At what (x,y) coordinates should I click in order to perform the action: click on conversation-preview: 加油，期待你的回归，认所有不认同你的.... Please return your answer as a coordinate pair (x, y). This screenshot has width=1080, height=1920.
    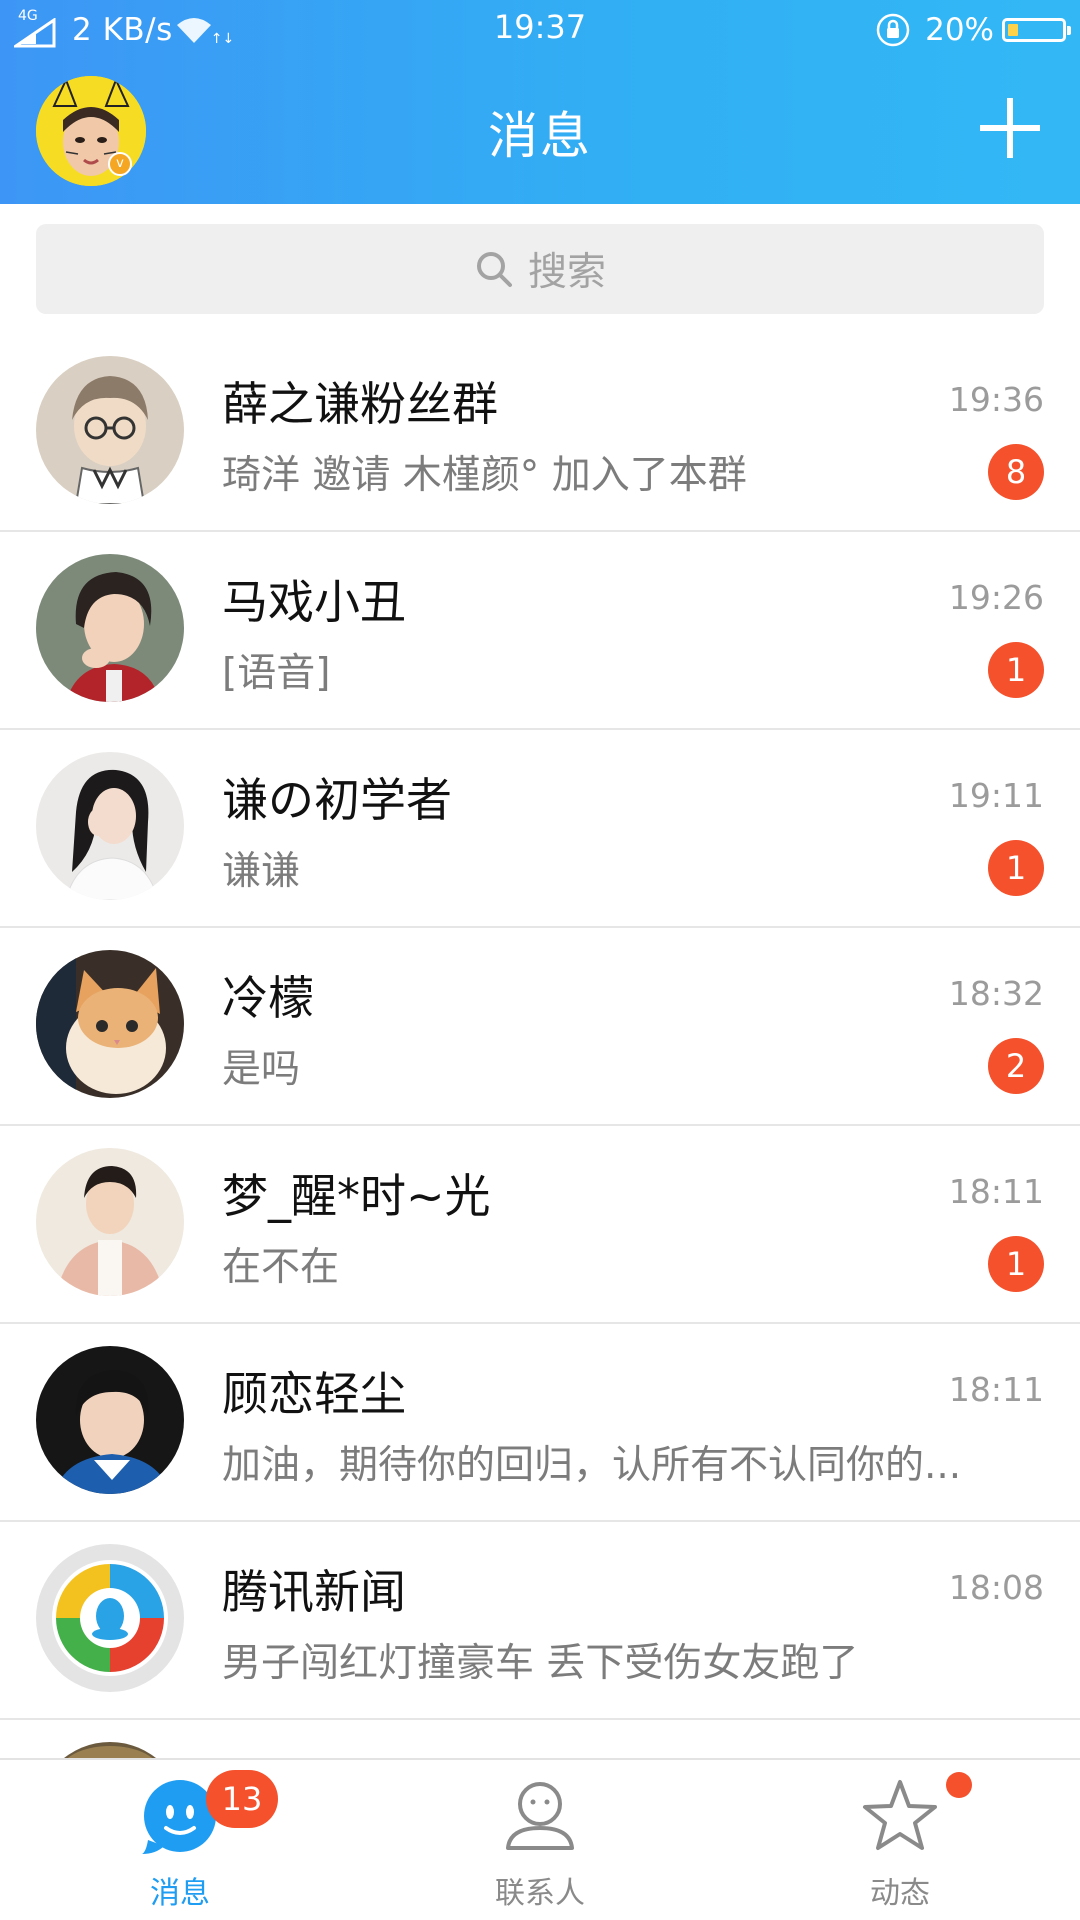
    Looking at the image, I should click on (592, 1465).